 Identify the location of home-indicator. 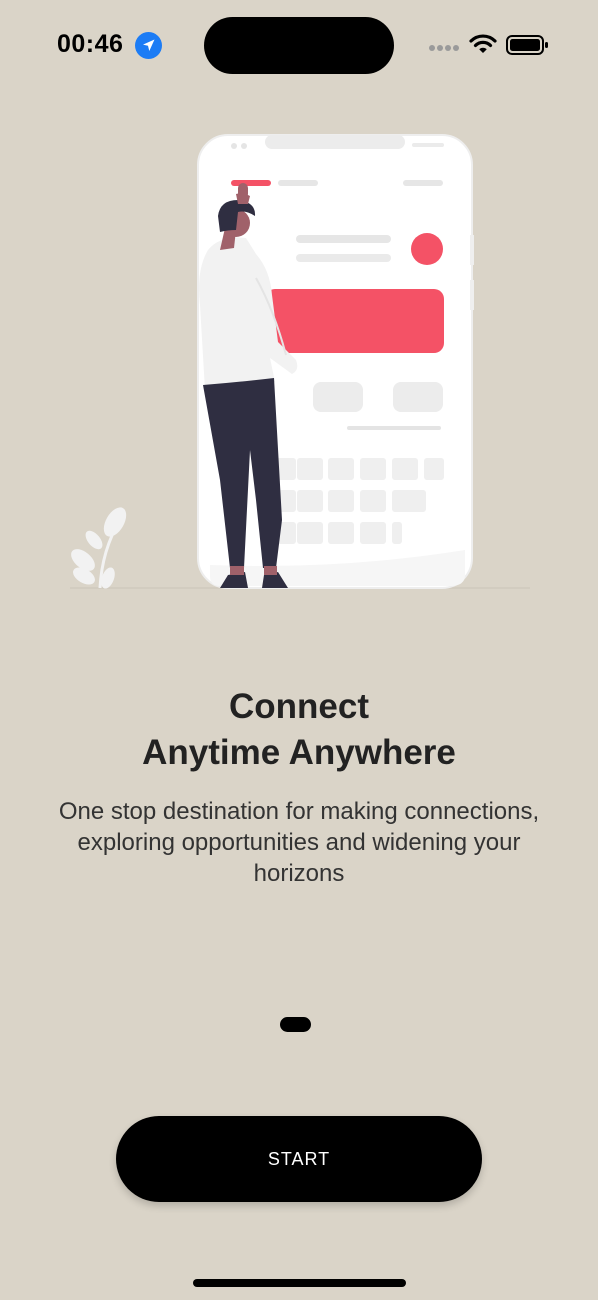
(299, 1283).